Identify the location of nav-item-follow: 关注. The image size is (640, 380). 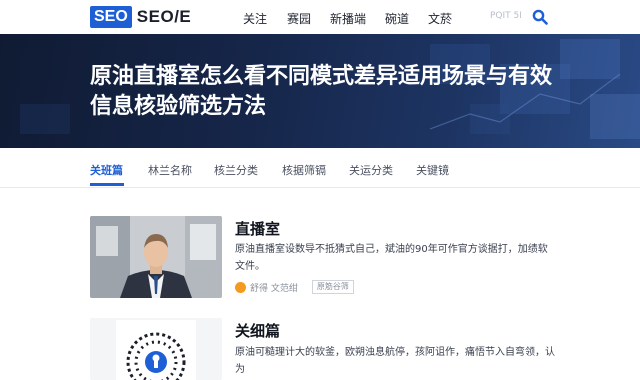
(255, 18).